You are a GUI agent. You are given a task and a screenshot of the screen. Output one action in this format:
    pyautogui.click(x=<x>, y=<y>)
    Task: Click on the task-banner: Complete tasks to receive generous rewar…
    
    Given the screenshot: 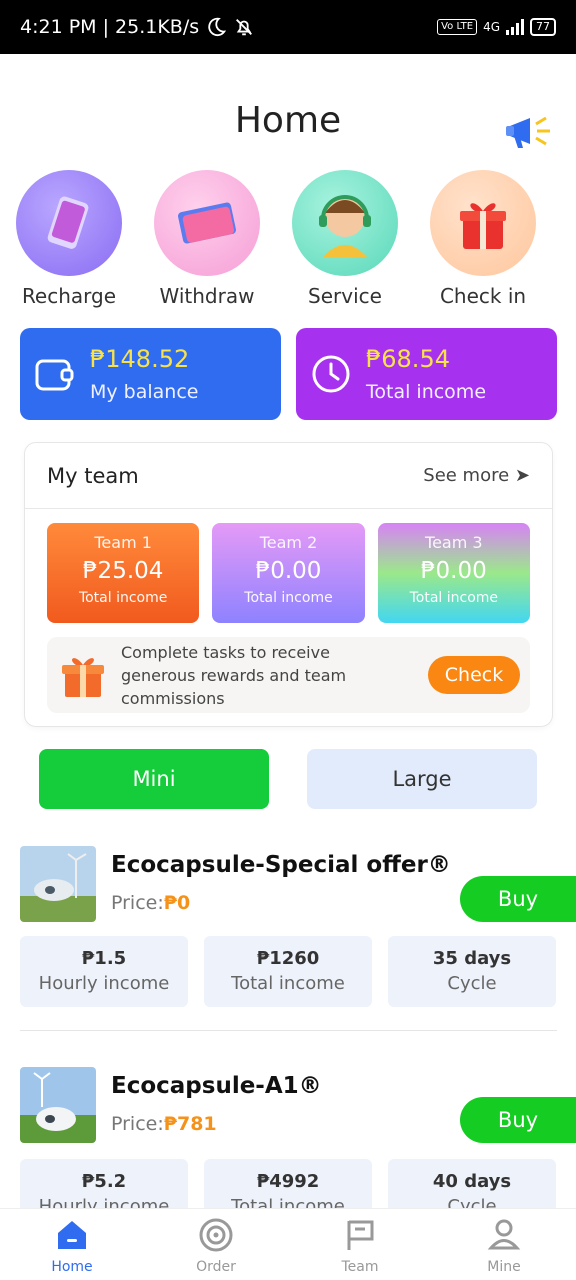 What is the action you would take?
    pyautogui.click(x=288, y=675)
    